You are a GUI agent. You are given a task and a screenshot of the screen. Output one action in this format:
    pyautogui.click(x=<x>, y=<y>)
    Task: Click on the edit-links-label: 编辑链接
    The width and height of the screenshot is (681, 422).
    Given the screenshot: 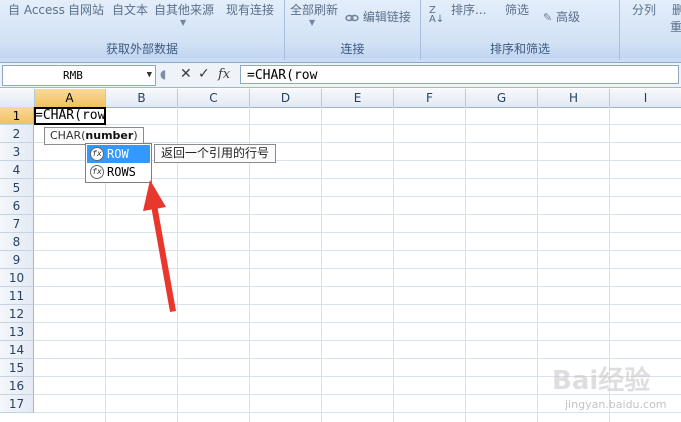 What is the action you would take?
    pyautogui.click(x=386, y=17)
    